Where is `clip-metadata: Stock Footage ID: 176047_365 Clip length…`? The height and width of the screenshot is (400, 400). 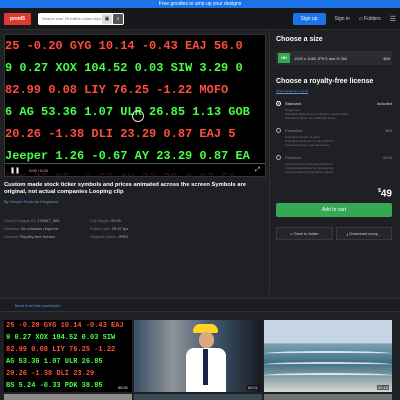 clip-metadata: Stock Footage ID: 176047_365 Clip length… is located at coordinates (135, 228).